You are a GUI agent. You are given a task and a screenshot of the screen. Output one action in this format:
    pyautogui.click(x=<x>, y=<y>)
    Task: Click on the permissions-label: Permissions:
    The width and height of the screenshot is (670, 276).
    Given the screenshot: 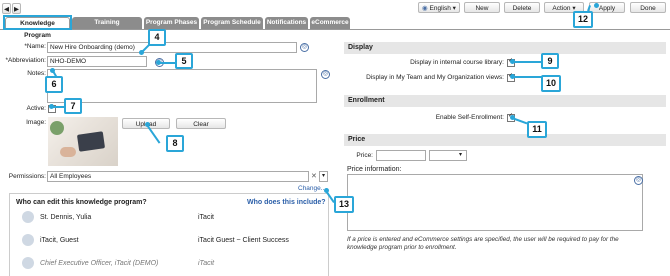 What is the action you would take?
    pyautogui.click(x=27, y=176)
    